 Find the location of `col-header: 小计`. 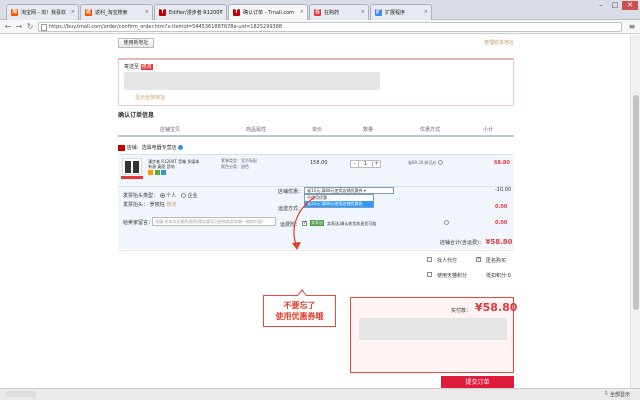

col-header: 小计 is located at coordinates (488, 130).